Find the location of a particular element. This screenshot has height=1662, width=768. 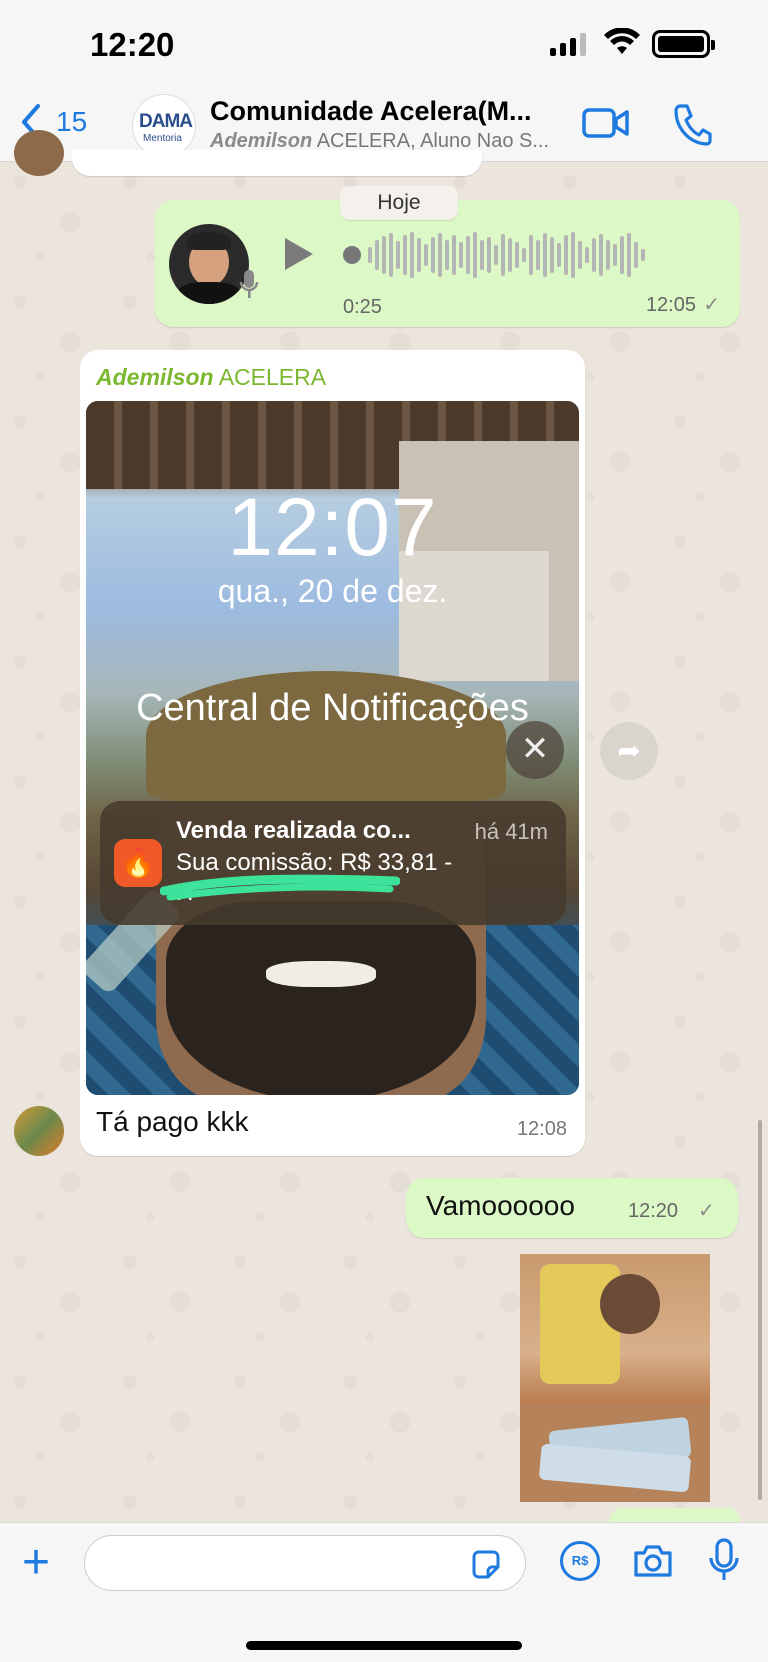

lockscreen-date: qua., 20 de dez. is located at coordinates (332, 591).